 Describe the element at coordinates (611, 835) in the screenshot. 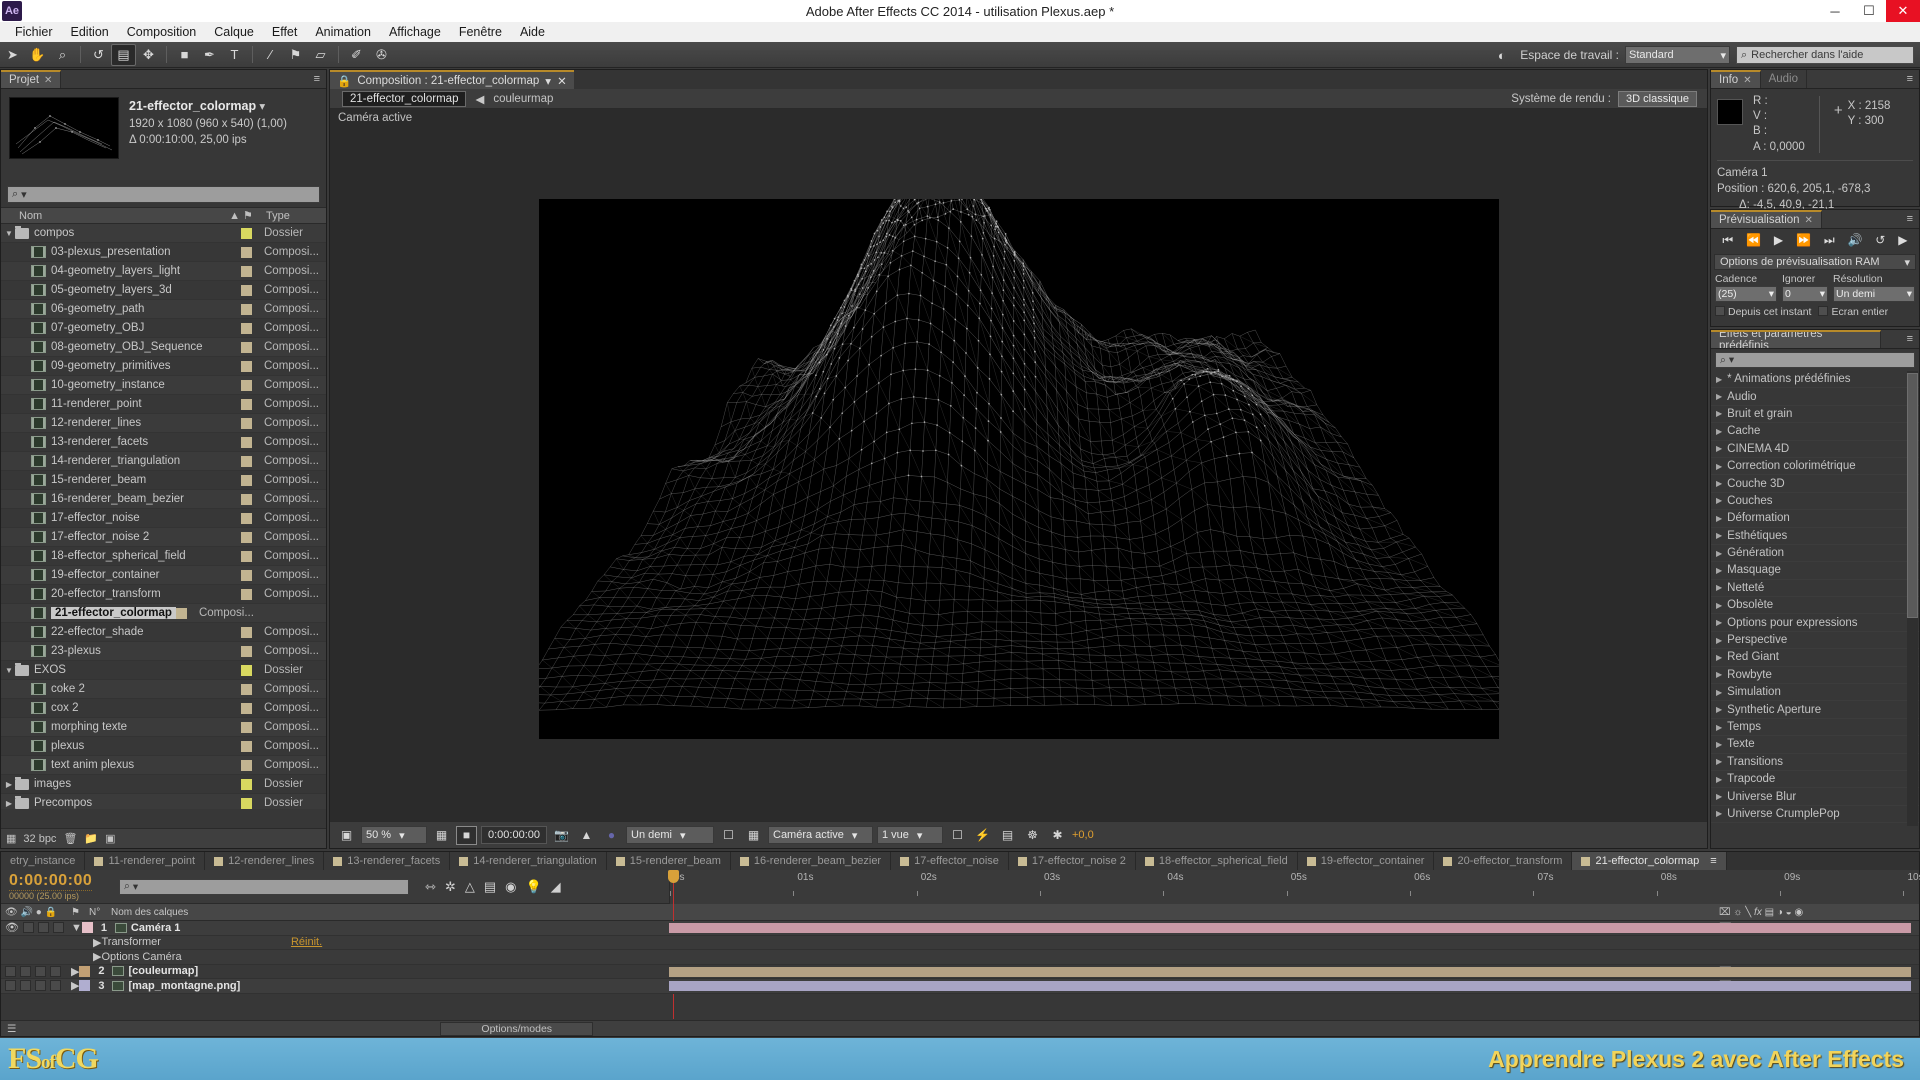

I see `channel-icon: ●` at that location.